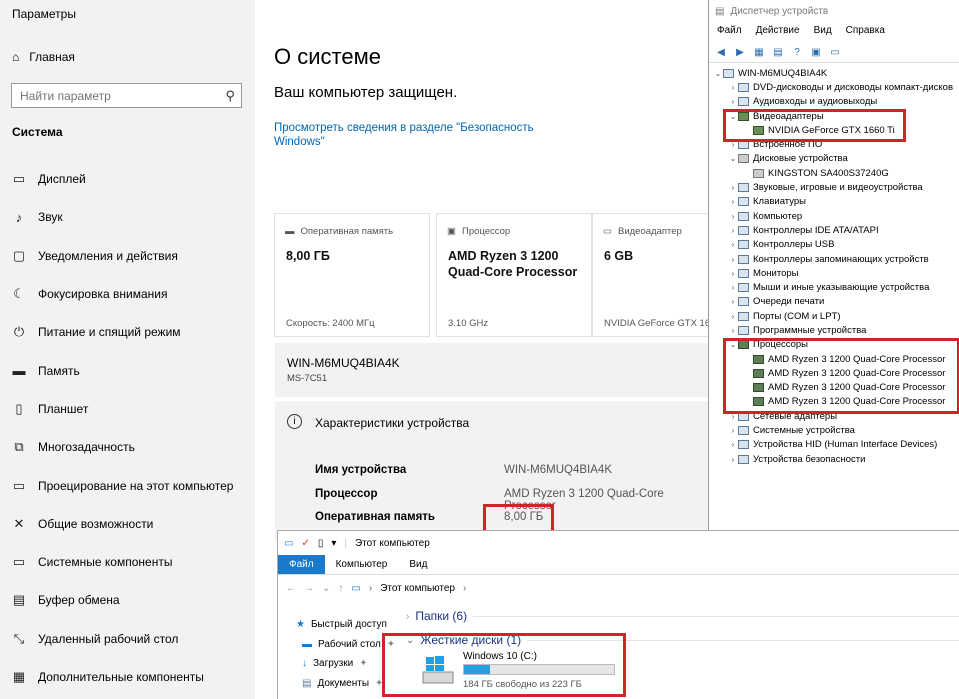  Describe the element at coordinates (112, 95) in the screenshot. I see `search-input` at that location.